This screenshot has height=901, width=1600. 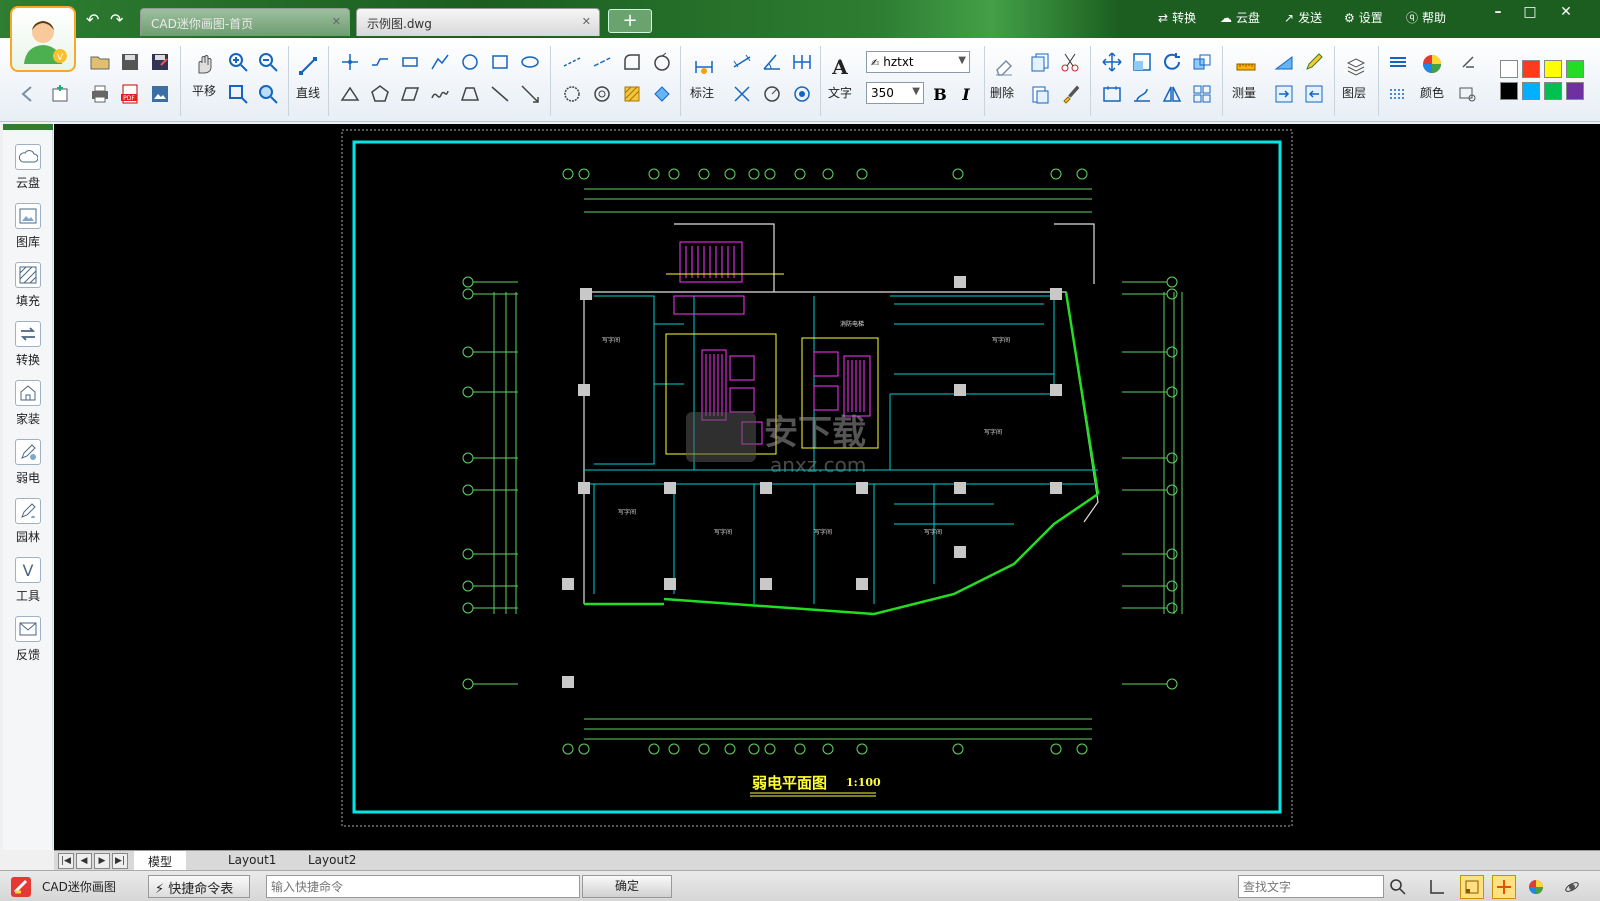 What do you see at coordinates (632, 62) in the screenshot?
I see `fillet-button` at bounding box center [632, 62].